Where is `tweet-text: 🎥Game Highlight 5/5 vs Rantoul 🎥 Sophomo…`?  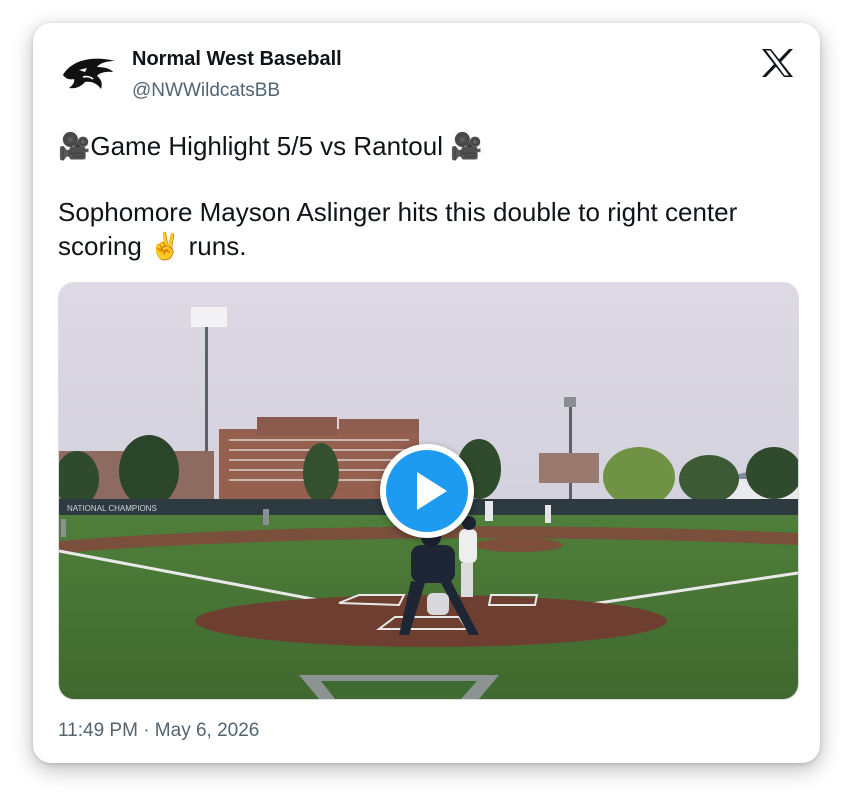 tweet-text: 🎥Game Highlight 5/5 vs Rantoul 🎥 Sophomo… is located at coordinates (428, 196).